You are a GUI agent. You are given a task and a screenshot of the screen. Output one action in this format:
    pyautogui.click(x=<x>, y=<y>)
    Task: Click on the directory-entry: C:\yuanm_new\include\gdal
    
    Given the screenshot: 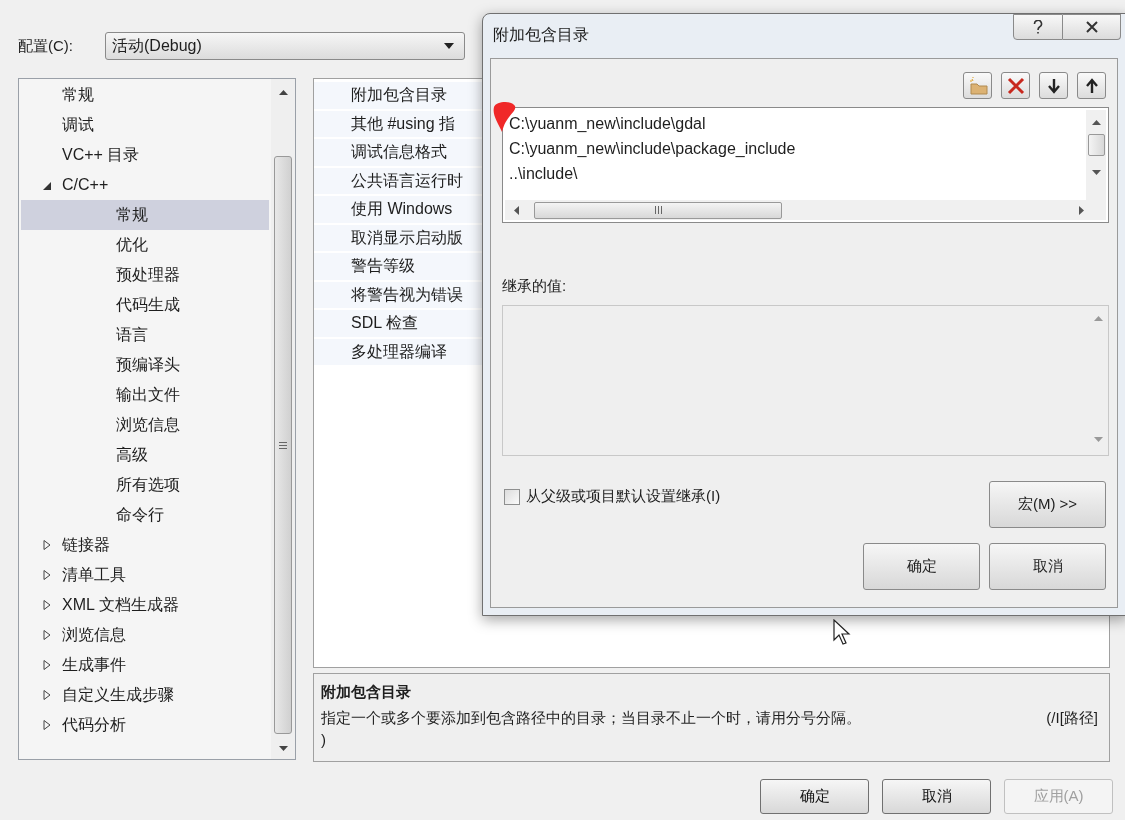 What is the action you would take?
    pyautogui.click(x=607, y=124)
    